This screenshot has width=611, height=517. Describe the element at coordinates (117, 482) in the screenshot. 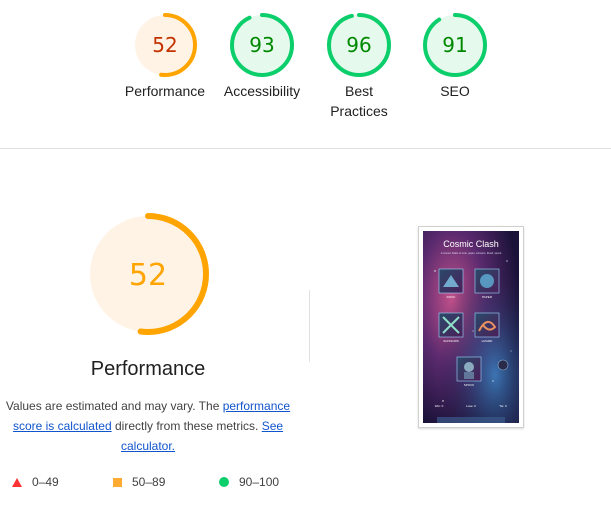

I see `orange-square-icon` at that location.